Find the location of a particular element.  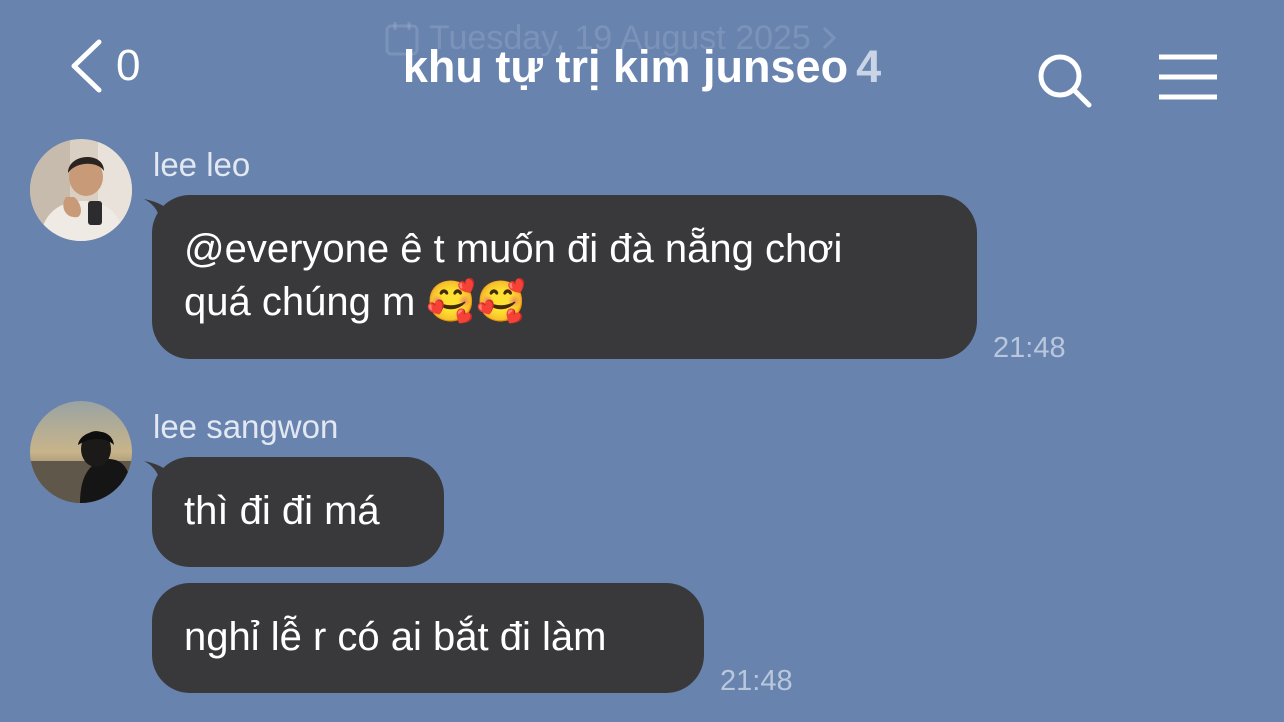

menu-button is located at coordinates (1188, 79).